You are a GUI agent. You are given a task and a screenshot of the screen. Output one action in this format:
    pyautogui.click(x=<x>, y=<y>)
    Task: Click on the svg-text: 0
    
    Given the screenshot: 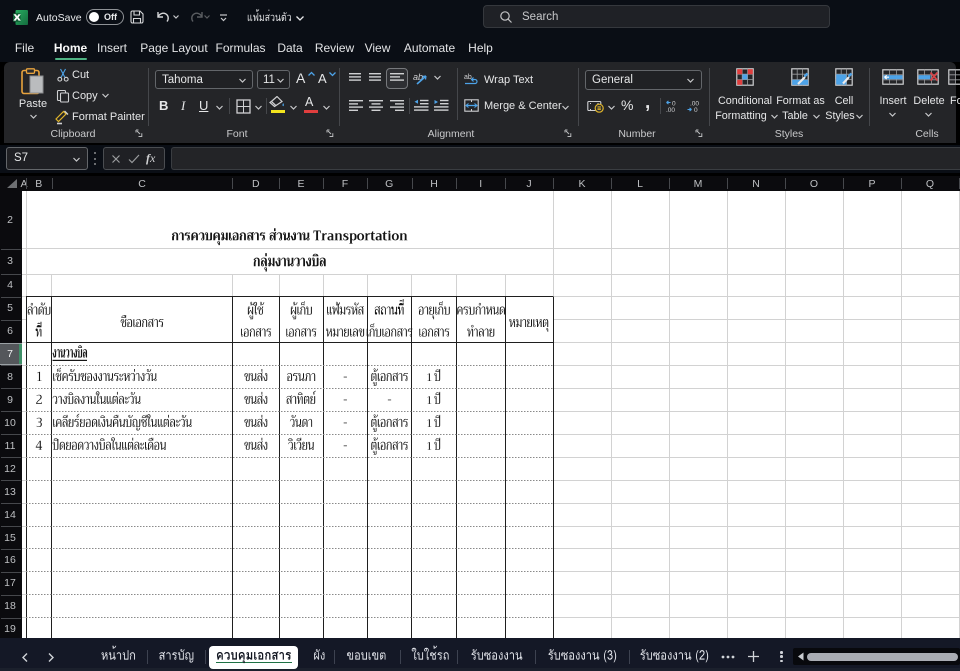 What is the action you would take?
    pyautogui.click(x=696, y=110)
    